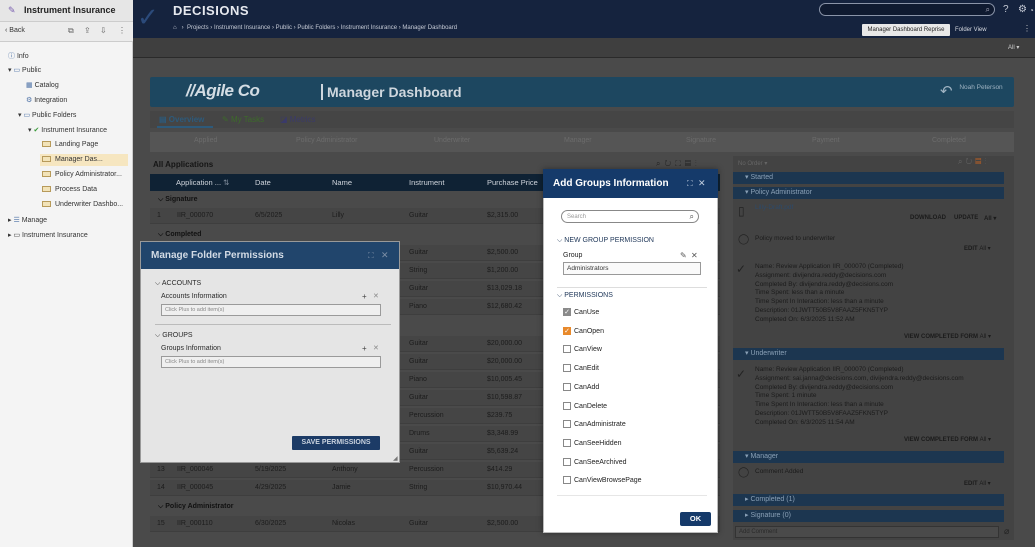 This screenshot has width=1035, height=547. I want to click on permission-canedit: CanEdit, so click(581, 368).